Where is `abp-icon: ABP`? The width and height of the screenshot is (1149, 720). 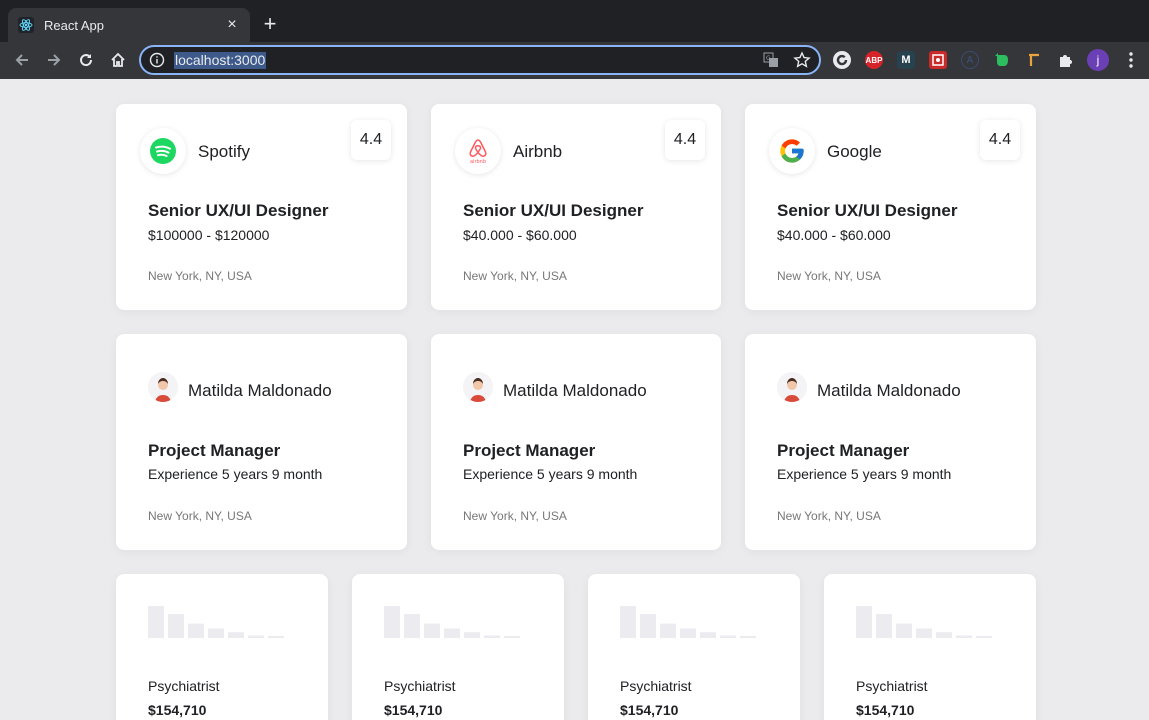
abp-icon: ABP is located at coordinates (874, 60).